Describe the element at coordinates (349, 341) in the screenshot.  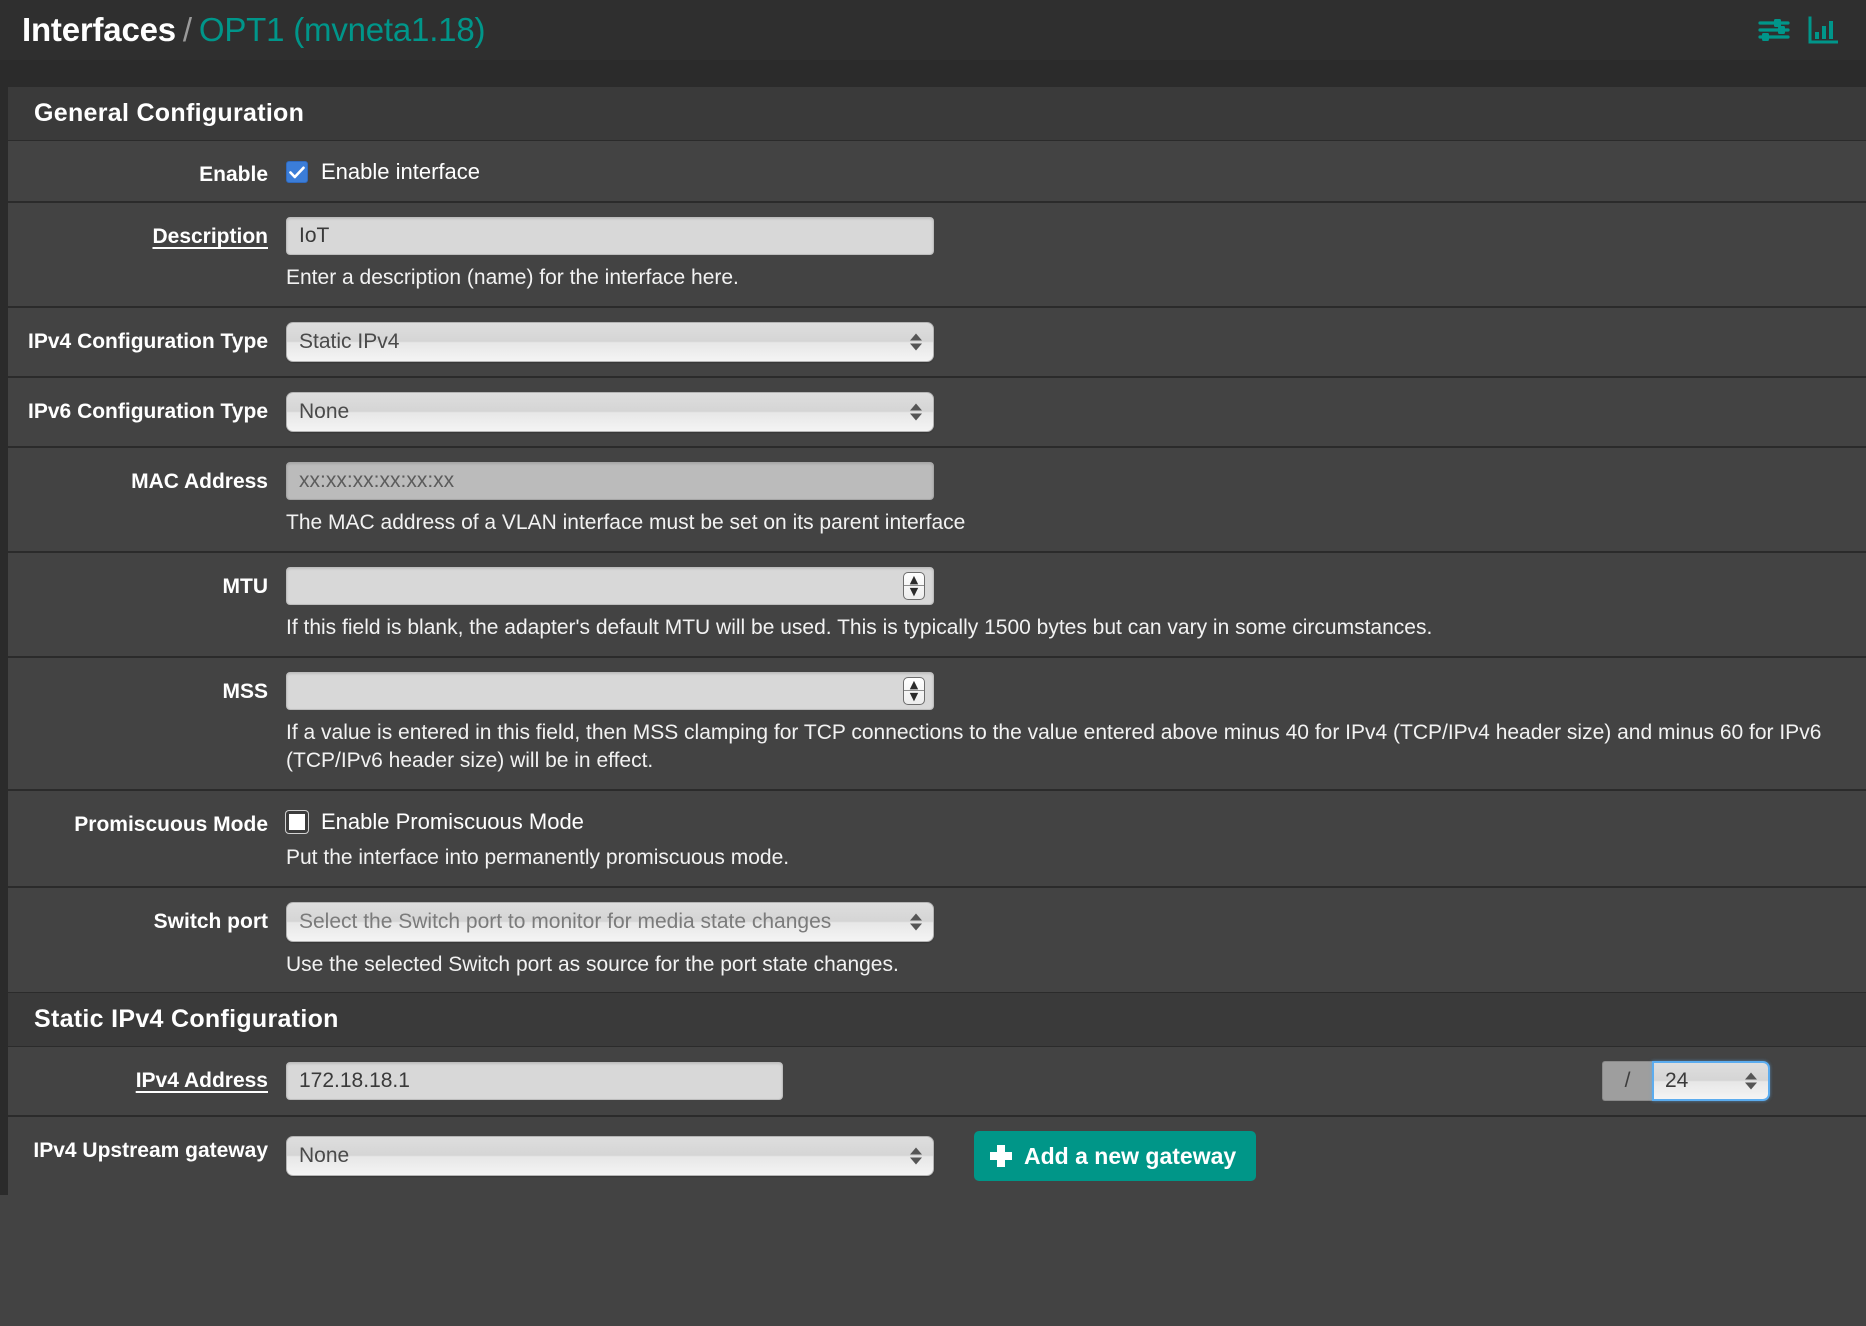
I see `ipv4-config-type-value: Static IPv4` at that location.